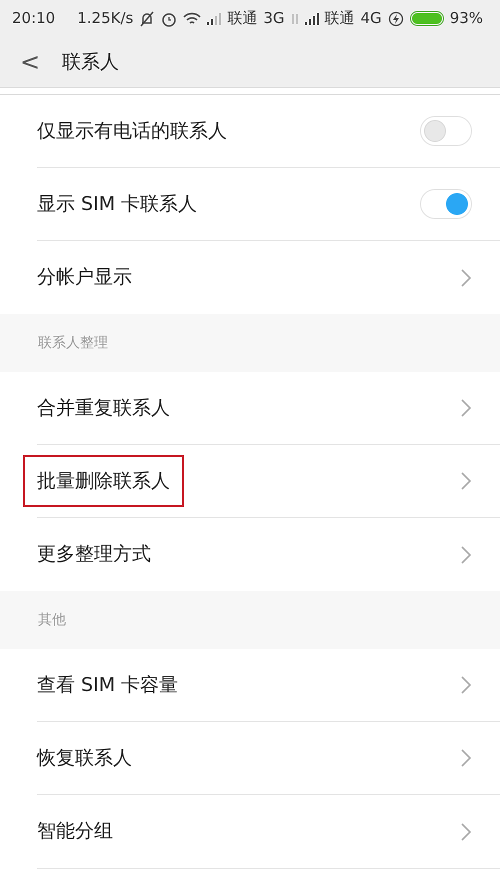 The image size is (500, 889). Describe the element at coordinates (105, 19) in the screenshot. I see `network-speed: 1.25K/s` at that location.